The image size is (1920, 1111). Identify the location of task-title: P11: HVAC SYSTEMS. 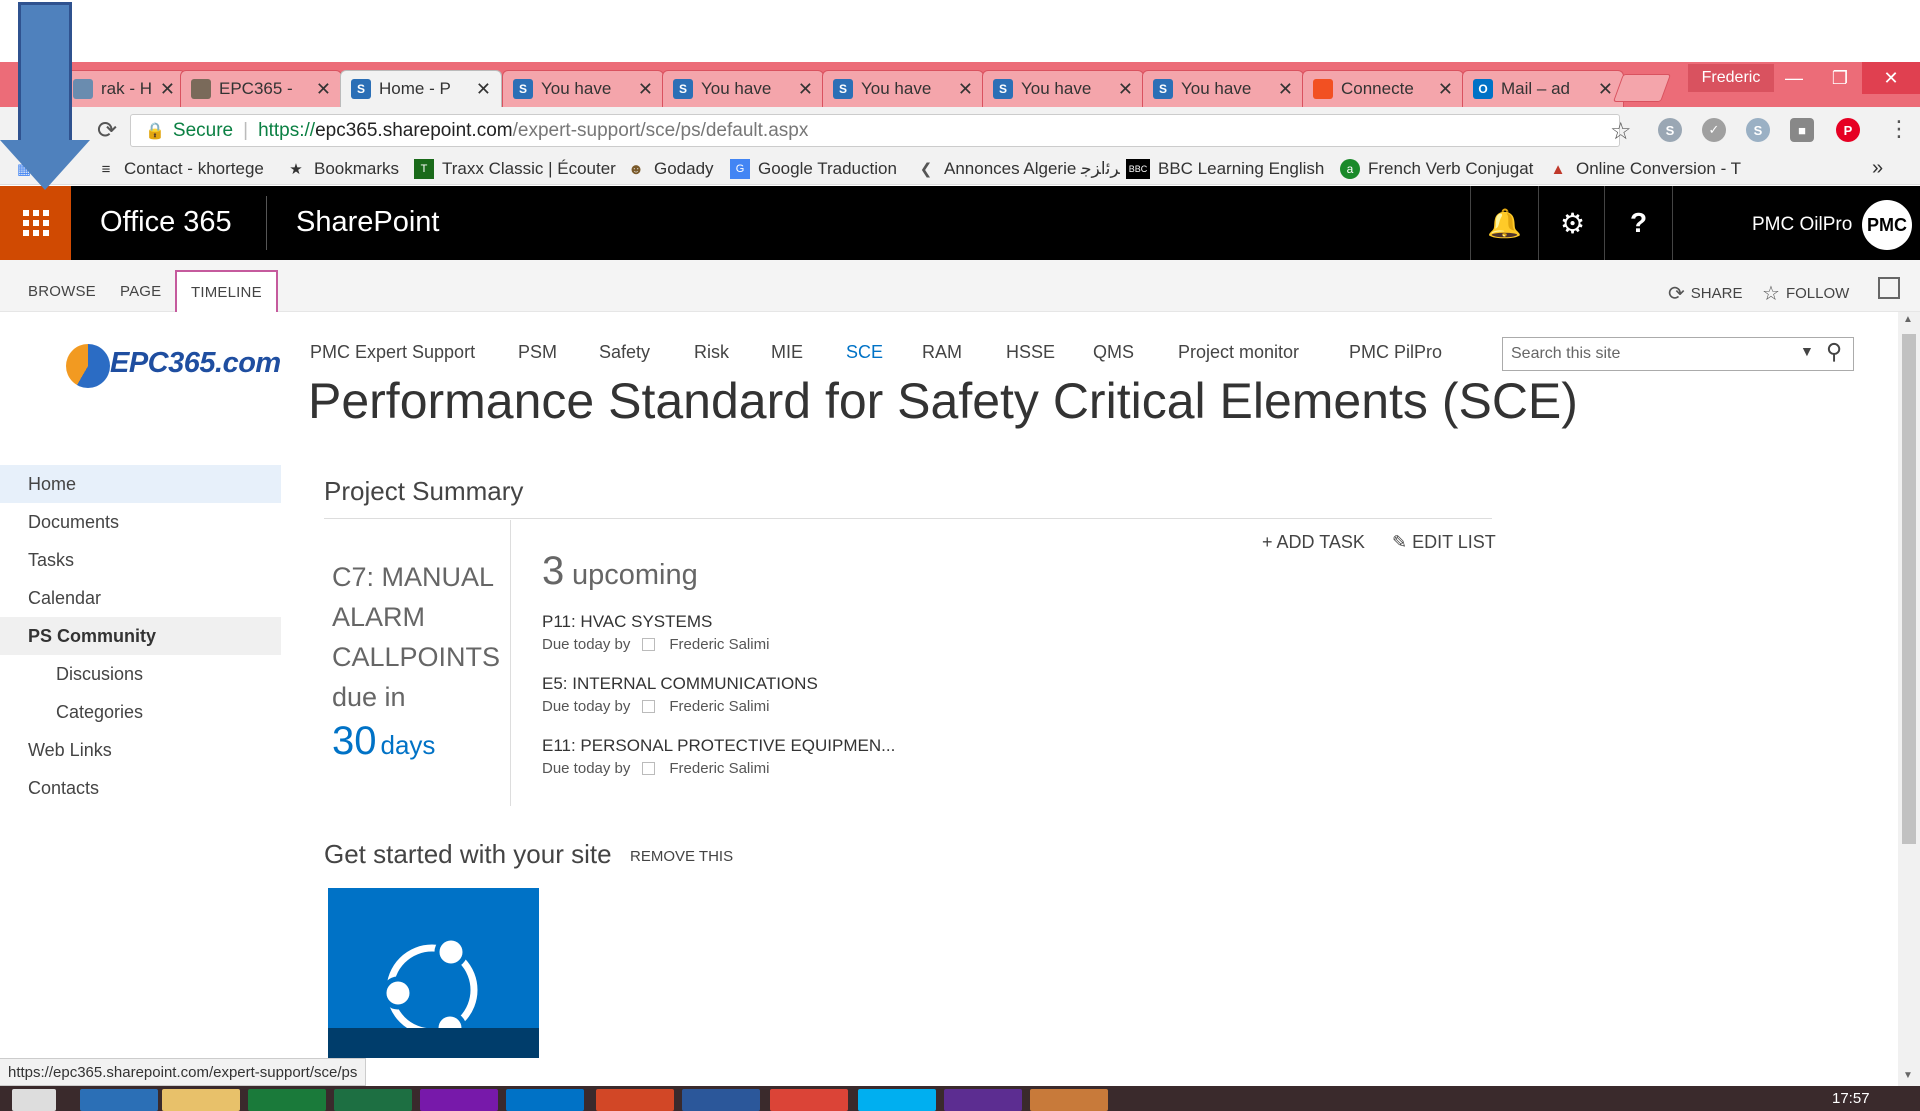
(655, 622).